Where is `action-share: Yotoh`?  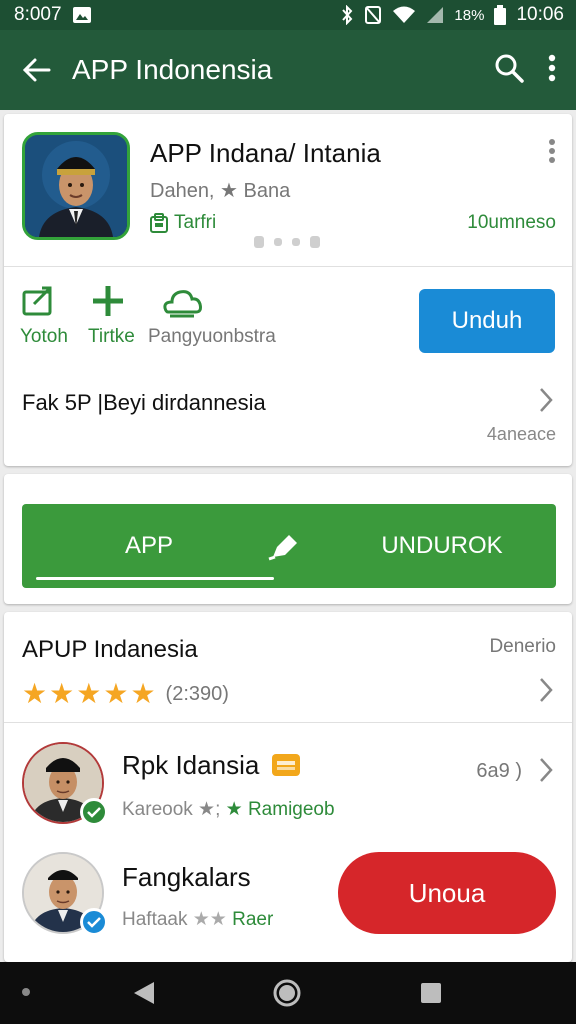 action-share: Yotoh is located at coordinates (44, 316).